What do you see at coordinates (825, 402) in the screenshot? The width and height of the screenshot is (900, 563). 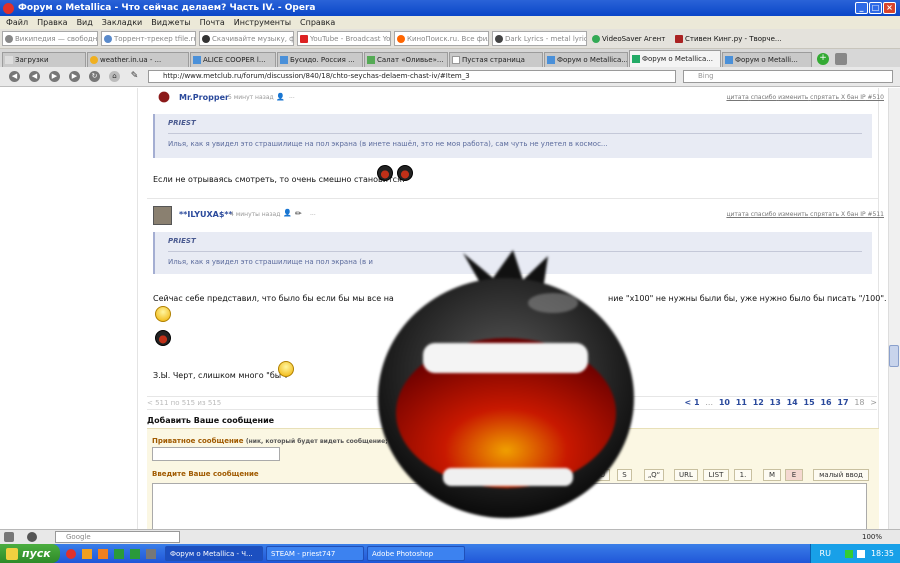 I see `page-link: 16` at bounding box center [825, 402].